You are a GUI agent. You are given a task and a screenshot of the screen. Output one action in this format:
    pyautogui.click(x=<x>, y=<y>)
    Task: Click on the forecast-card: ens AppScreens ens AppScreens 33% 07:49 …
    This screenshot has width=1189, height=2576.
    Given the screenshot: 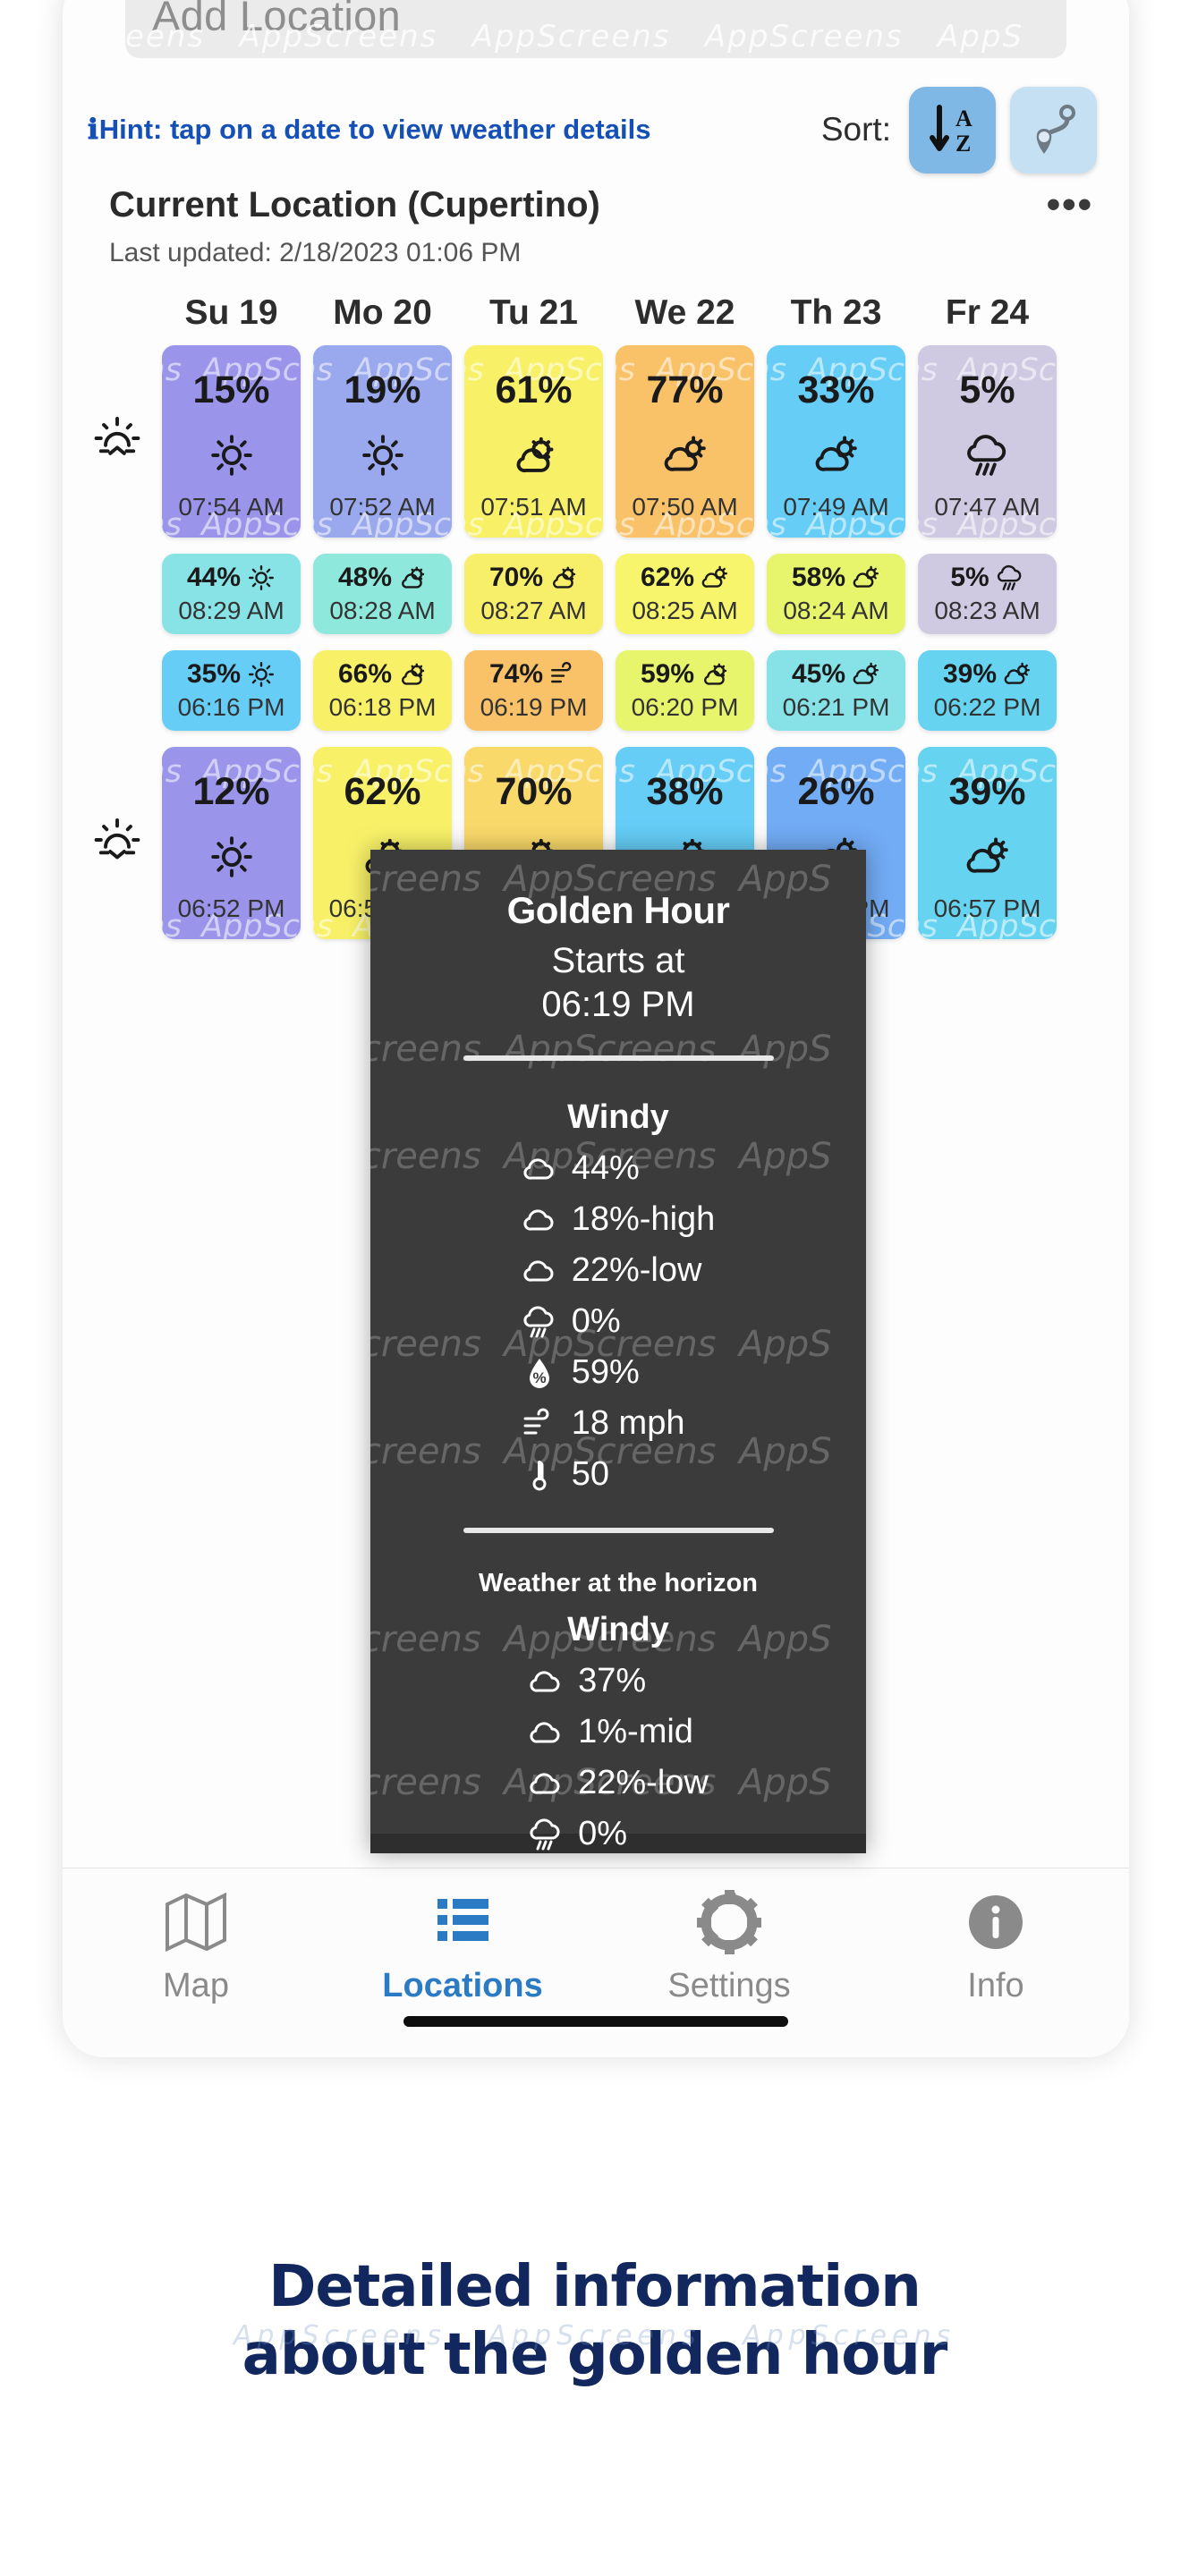 What is the action you would take?
    pyautogui.click(x=836, y=441)
    